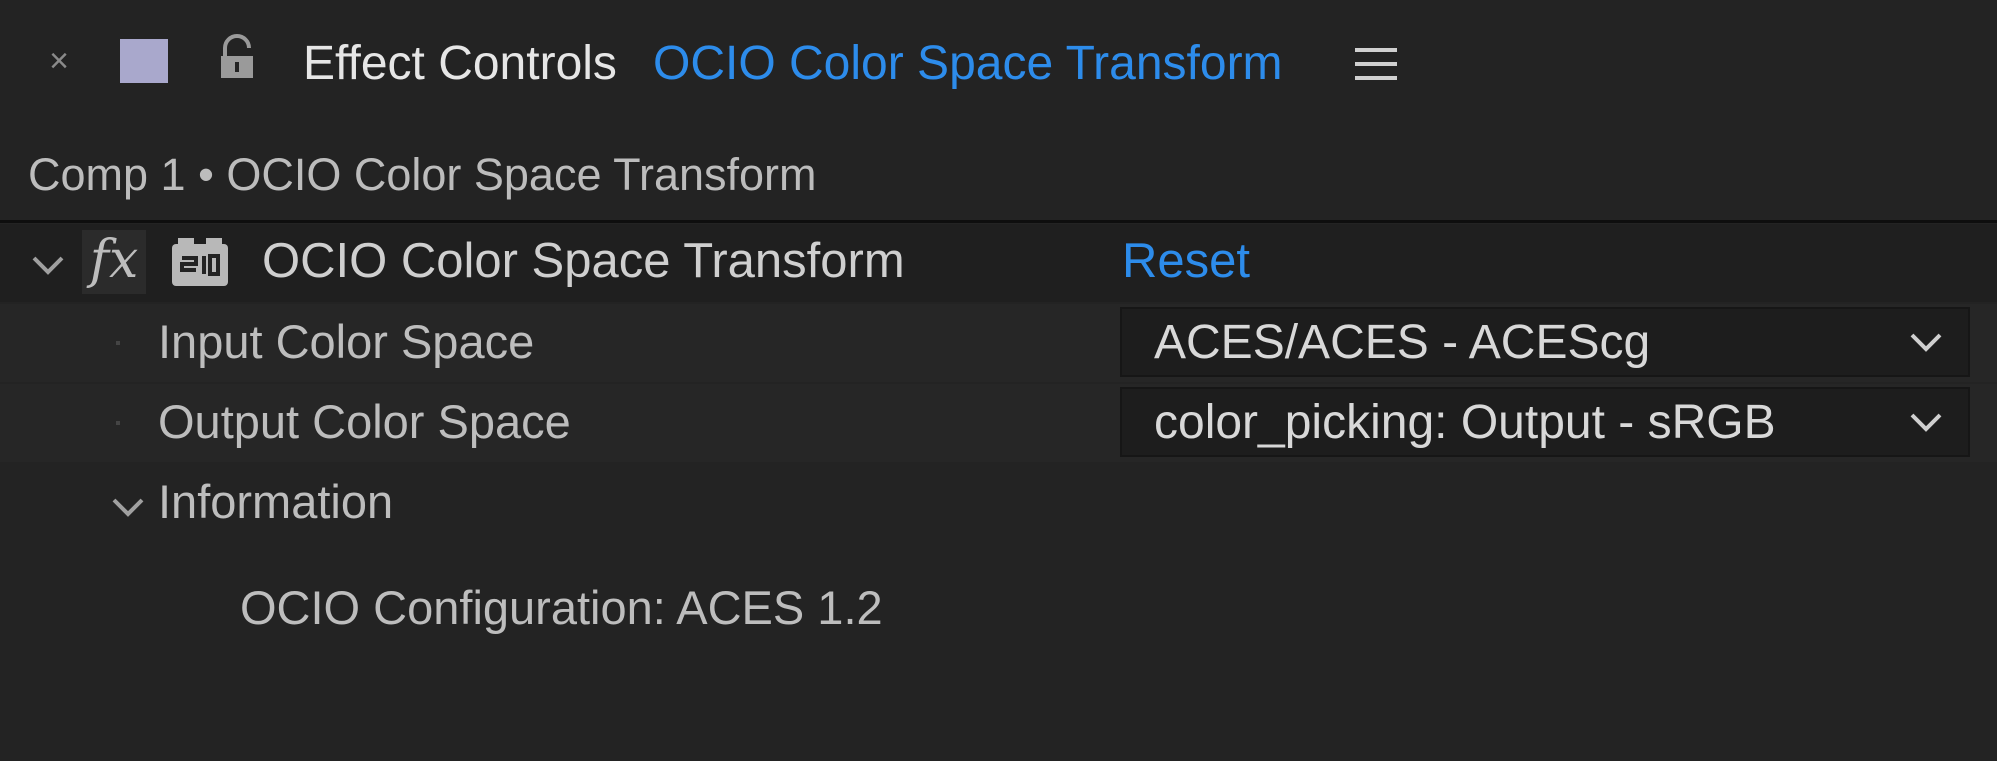 Image resolution: width=1997 pixels, height=761 pixels. What do you see at coordinates (237, 58) in the screenshot?
I see `lock-icon` at bounding box center [237, 58].